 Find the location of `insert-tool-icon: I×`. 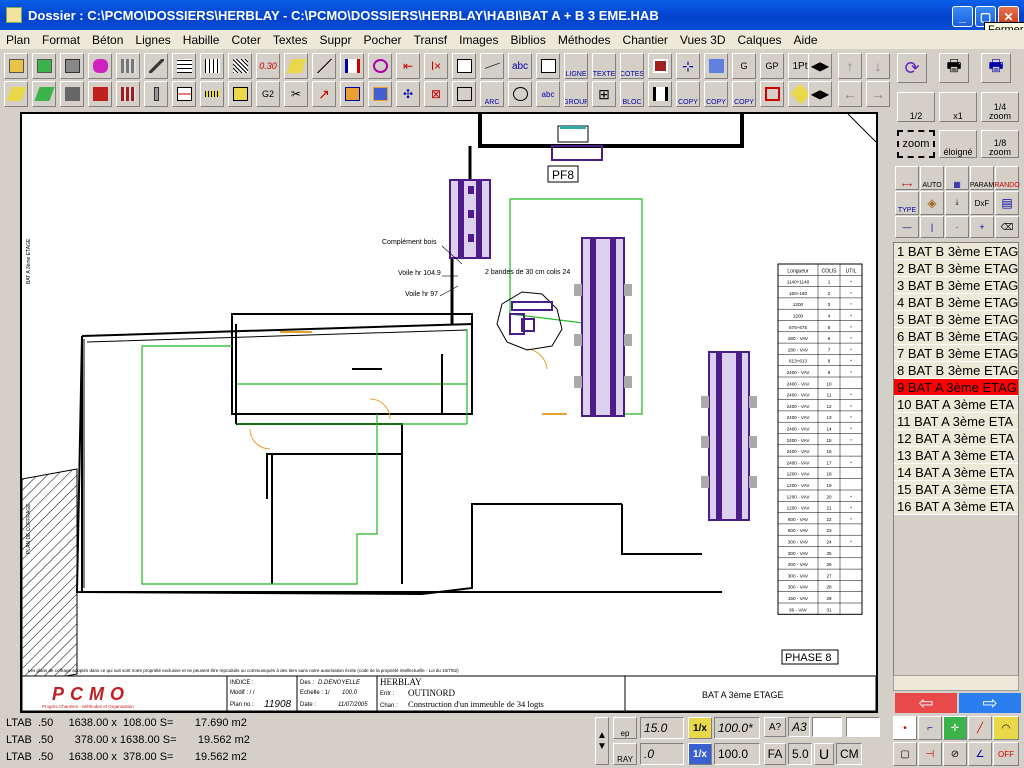

insert-tool-icon: I× is located at coordinates (436, 66).